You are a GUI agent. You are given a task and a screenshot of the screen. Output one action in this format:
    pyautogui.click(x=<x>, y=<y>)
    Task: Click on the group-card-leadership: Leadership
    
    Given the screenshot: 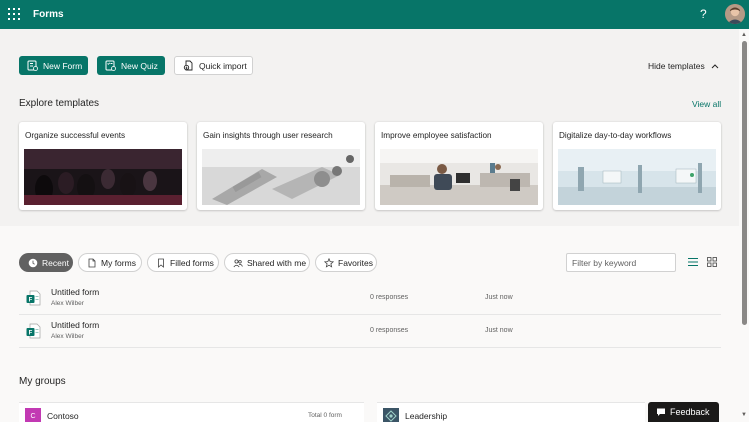 What is the action you would take?
    pyautogui.click(x=511, y=412)
    